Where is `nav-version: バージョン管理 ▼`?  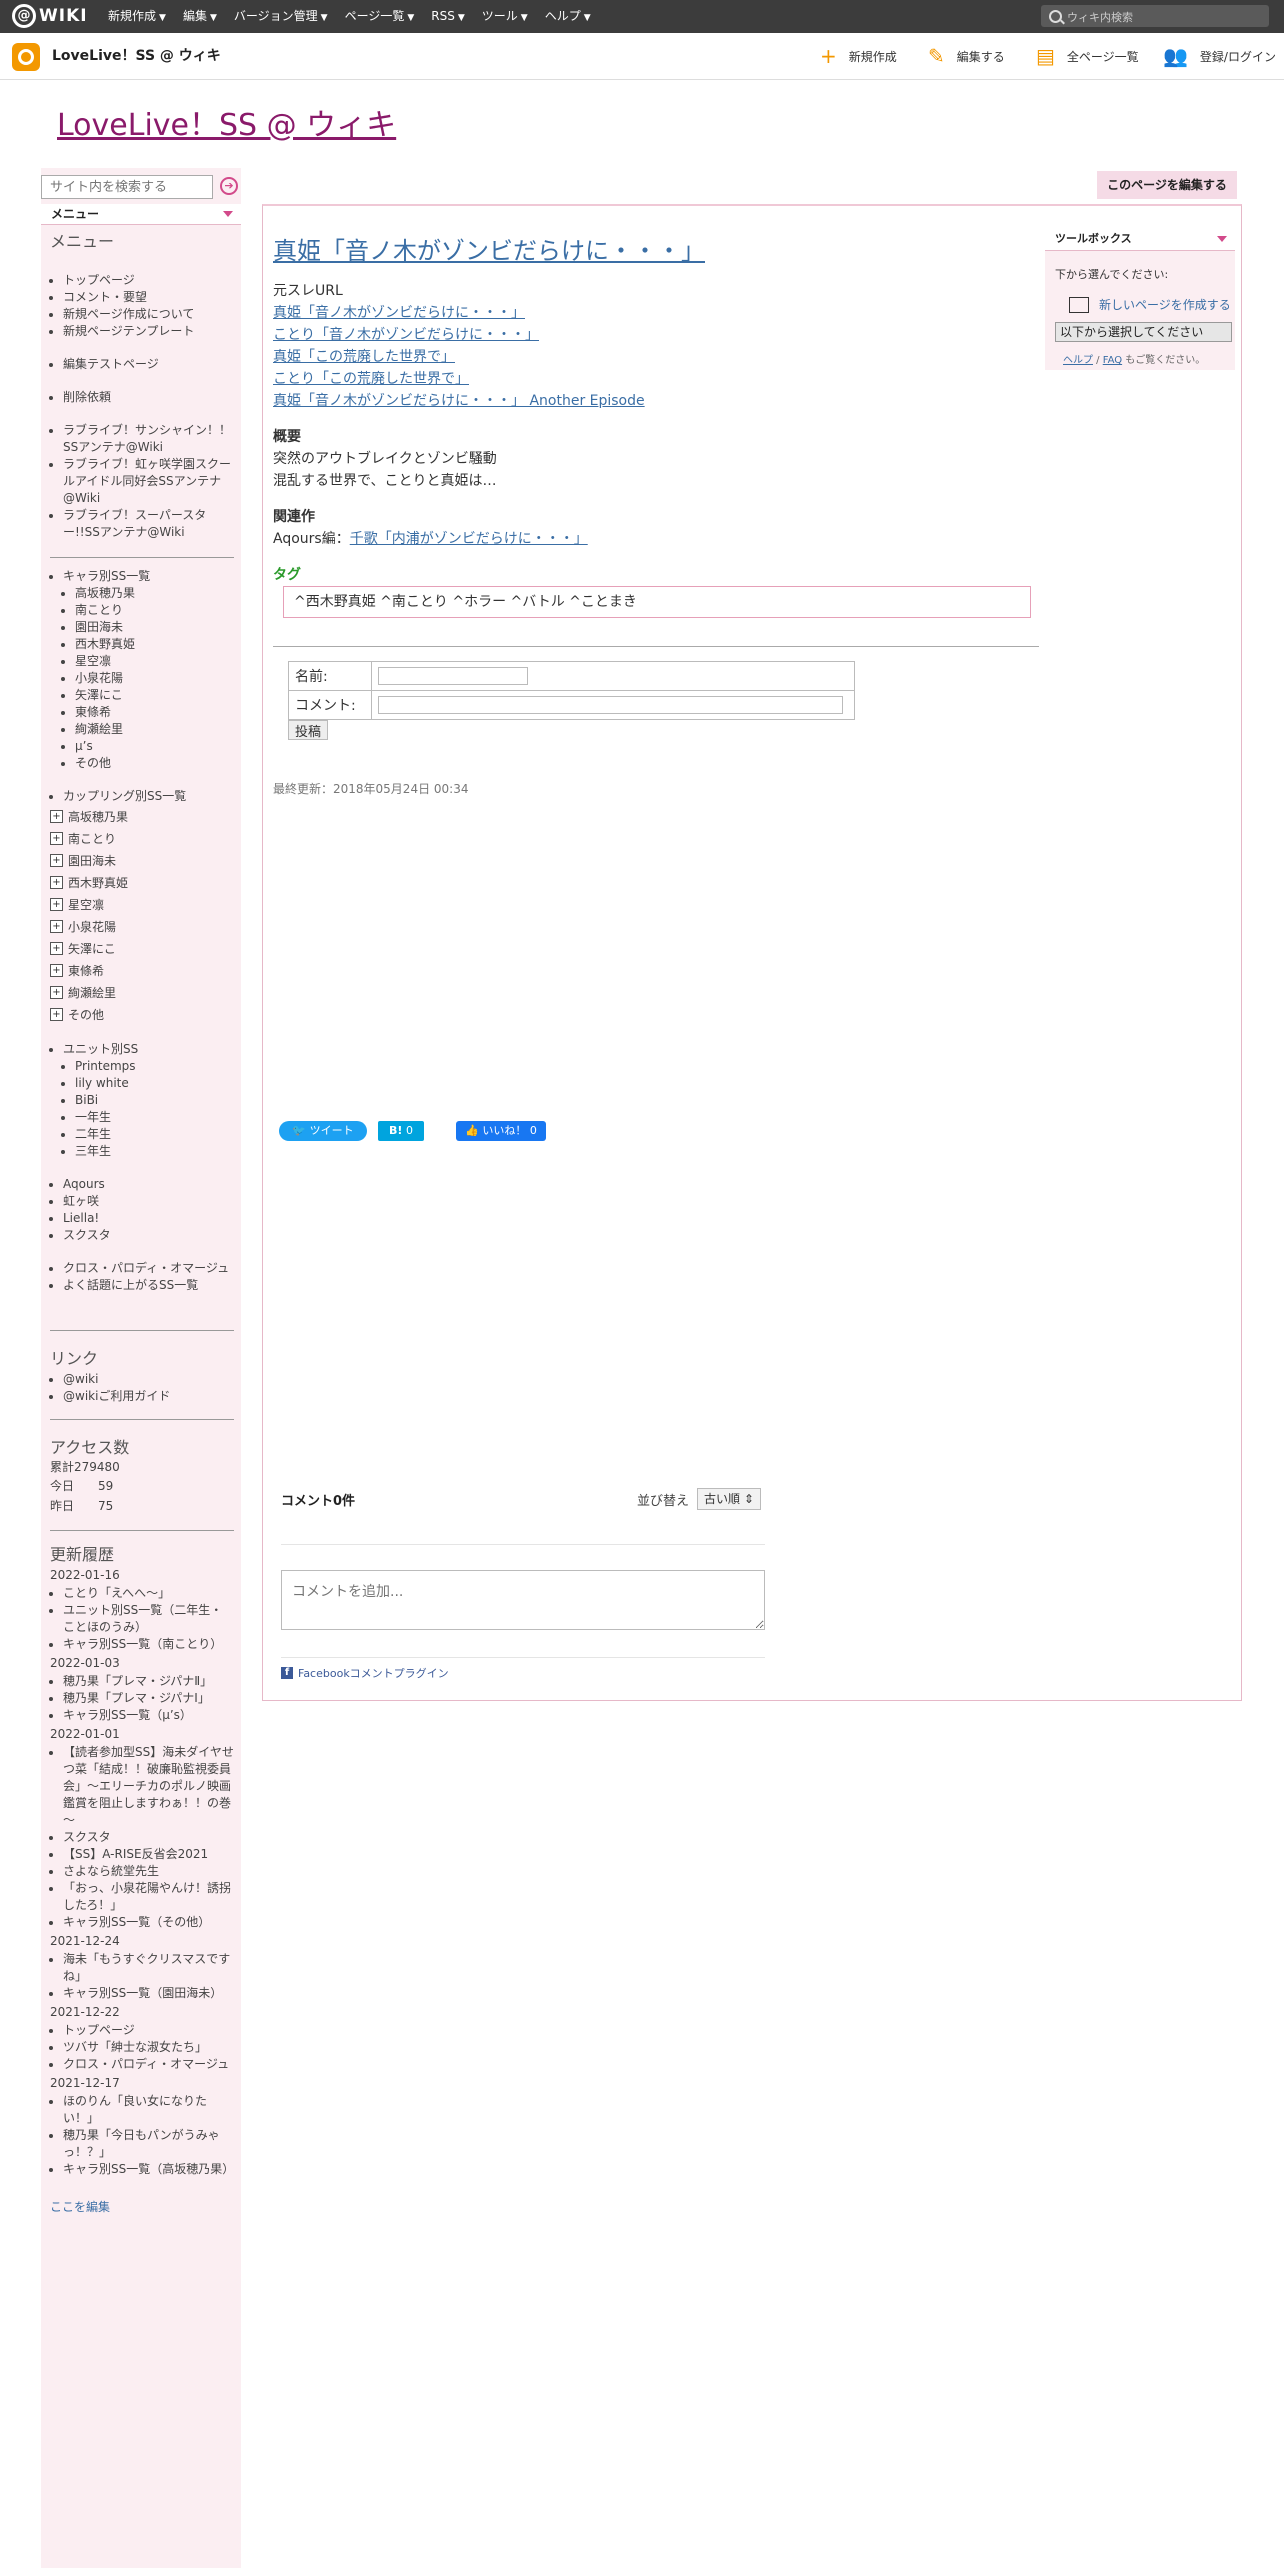 nav-version: バージョン管理 ▼ is located at coordinates (281, 16).